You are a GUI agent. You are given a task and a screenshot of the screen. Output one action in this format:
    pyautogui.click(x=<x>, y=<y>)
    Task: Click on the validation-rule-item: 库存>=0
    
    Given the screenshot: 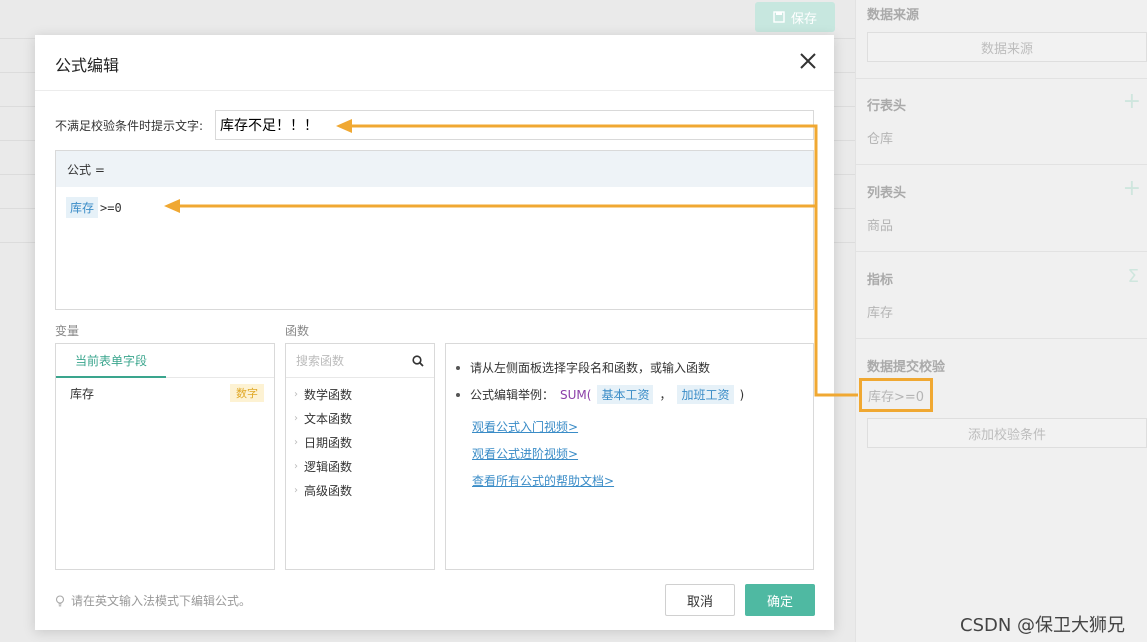 What is the action you would take?
    pyautogui.click(x=896, y=395)
    